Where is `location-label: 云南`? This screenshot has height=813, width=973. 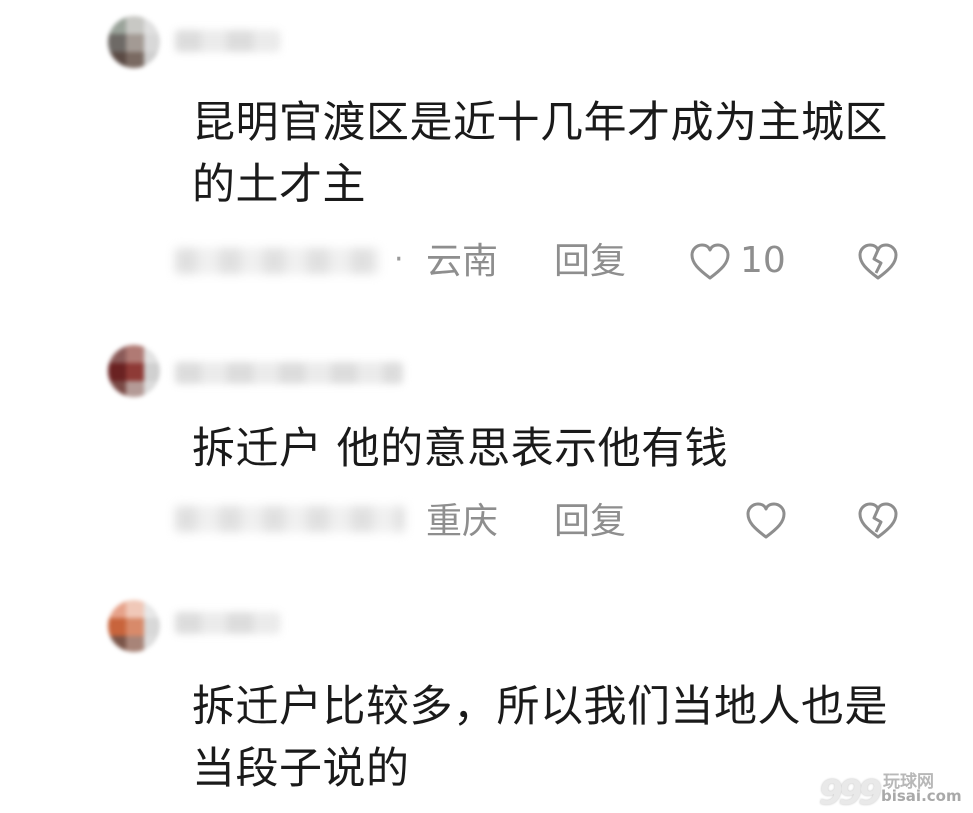
location-label: 云南 is located at coordinates (462, 261).